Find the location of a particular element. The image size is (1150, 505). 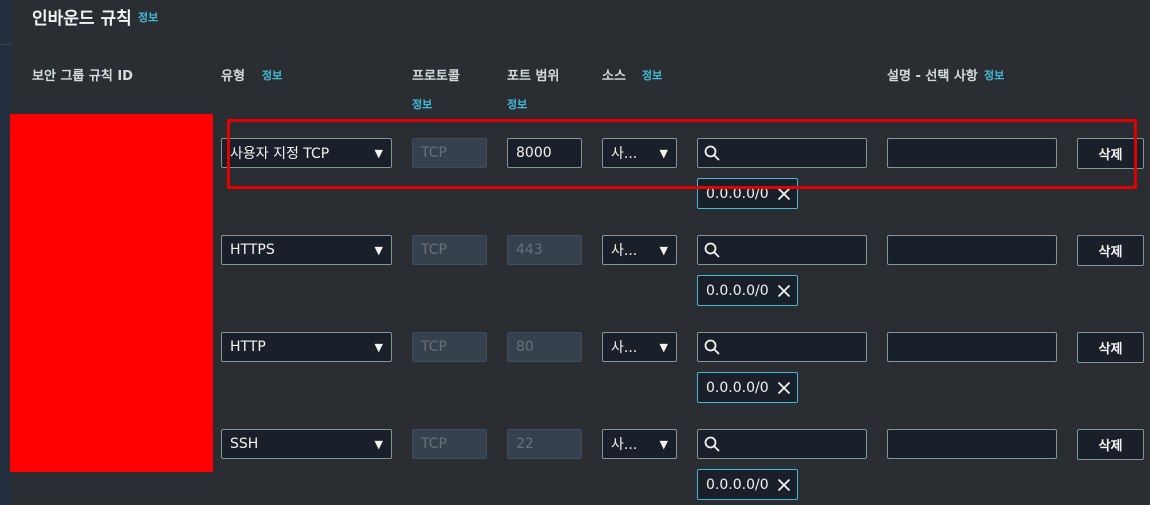

port-range-value: 22 is located at coordinates (525, 444).